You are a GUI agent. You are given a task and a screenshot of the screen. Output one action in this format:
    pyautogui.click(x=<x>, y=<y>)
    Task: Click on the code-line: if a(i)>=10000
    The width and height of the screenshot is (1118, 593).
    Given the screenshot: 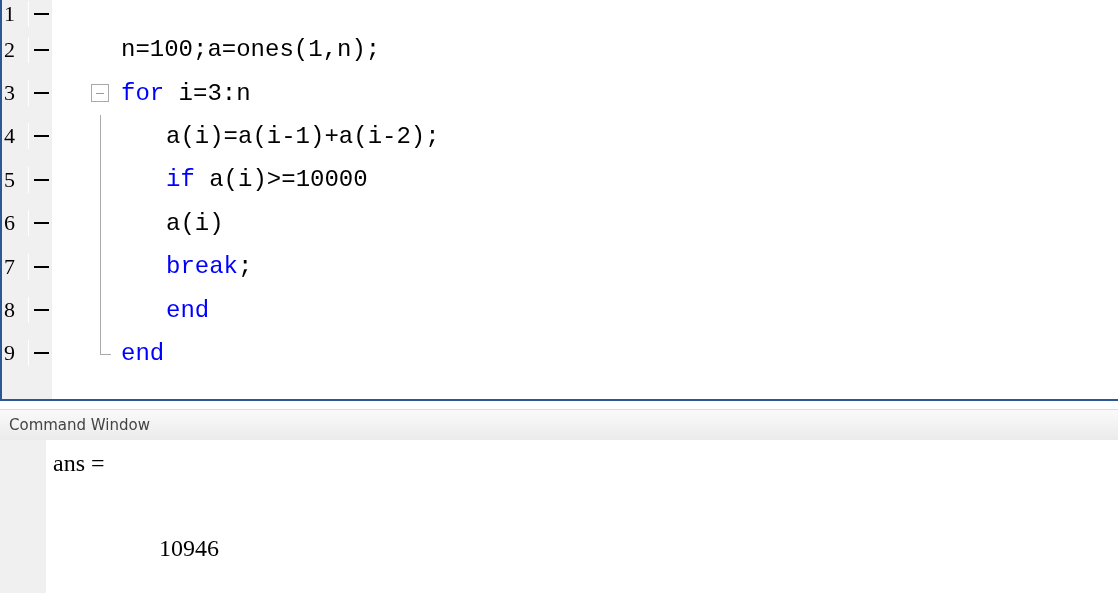 What is the action you would take?
    pyautogui.click(x=266, y=180)
    